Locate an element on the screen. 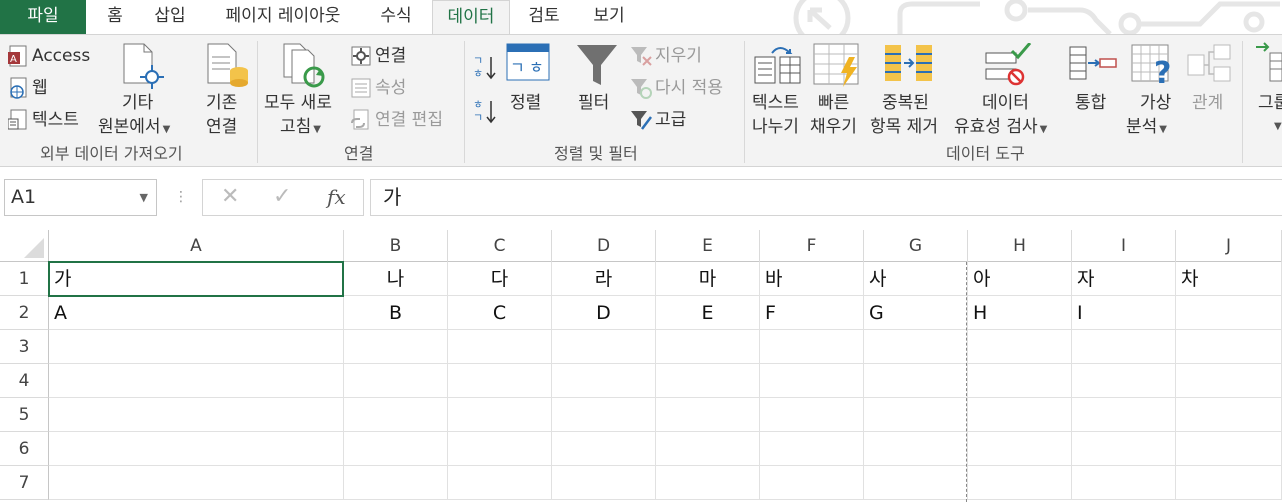 Image resolution: width=1282 pixels, height=502 pixels. row-header-2: 2 is located at coordinates (24, 313).